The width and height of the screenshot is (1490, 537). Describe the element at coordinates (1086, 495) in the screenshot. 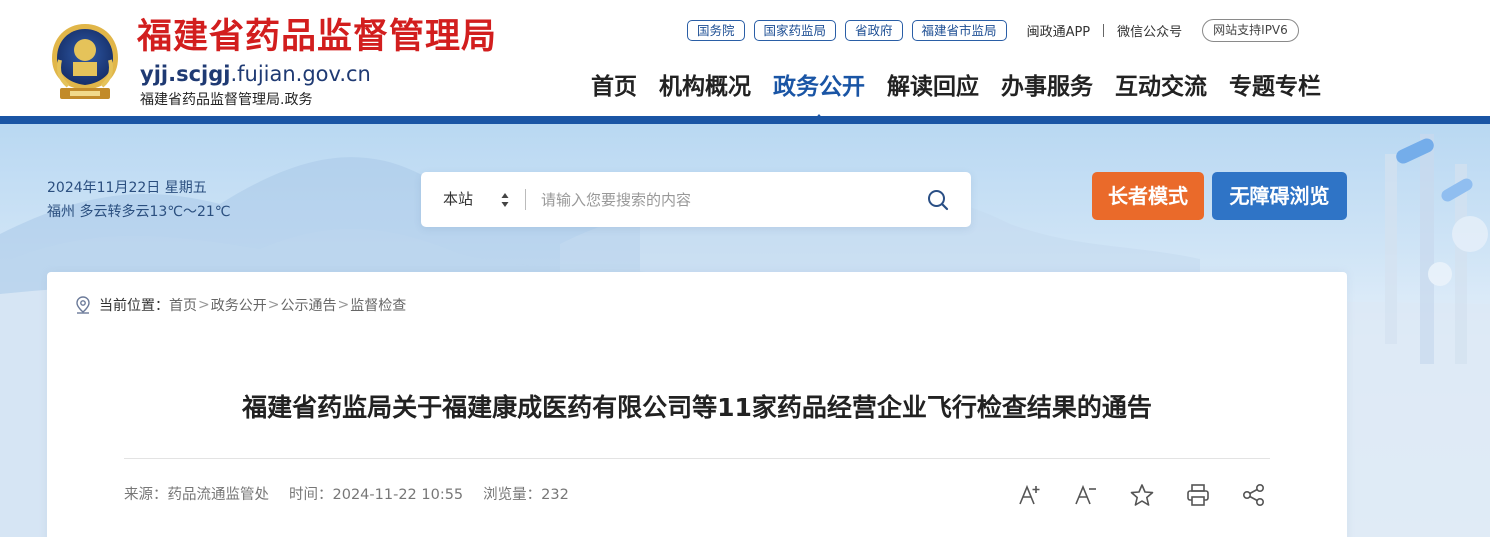

I see `font-decrease-icon` at that location.